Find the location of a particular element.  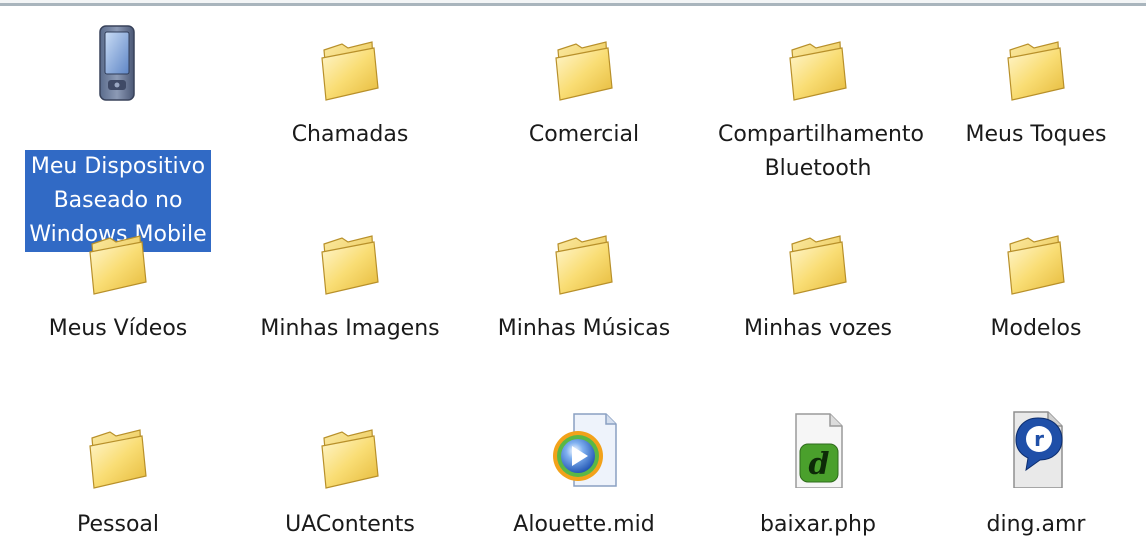

item-label: Alouette.mid is located at coordinates (584, 524).